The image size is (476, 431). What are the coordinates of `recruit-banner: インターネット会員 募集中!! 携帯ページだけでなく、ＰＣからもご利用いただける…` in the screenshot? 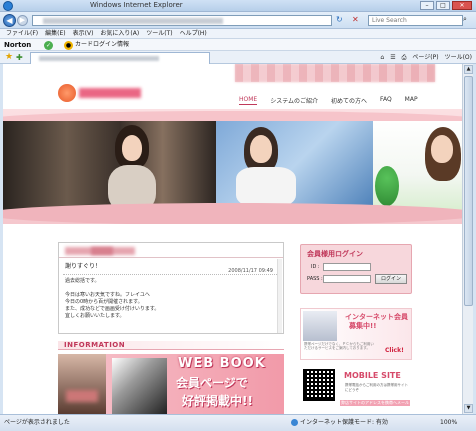 It's located at (356, 334).